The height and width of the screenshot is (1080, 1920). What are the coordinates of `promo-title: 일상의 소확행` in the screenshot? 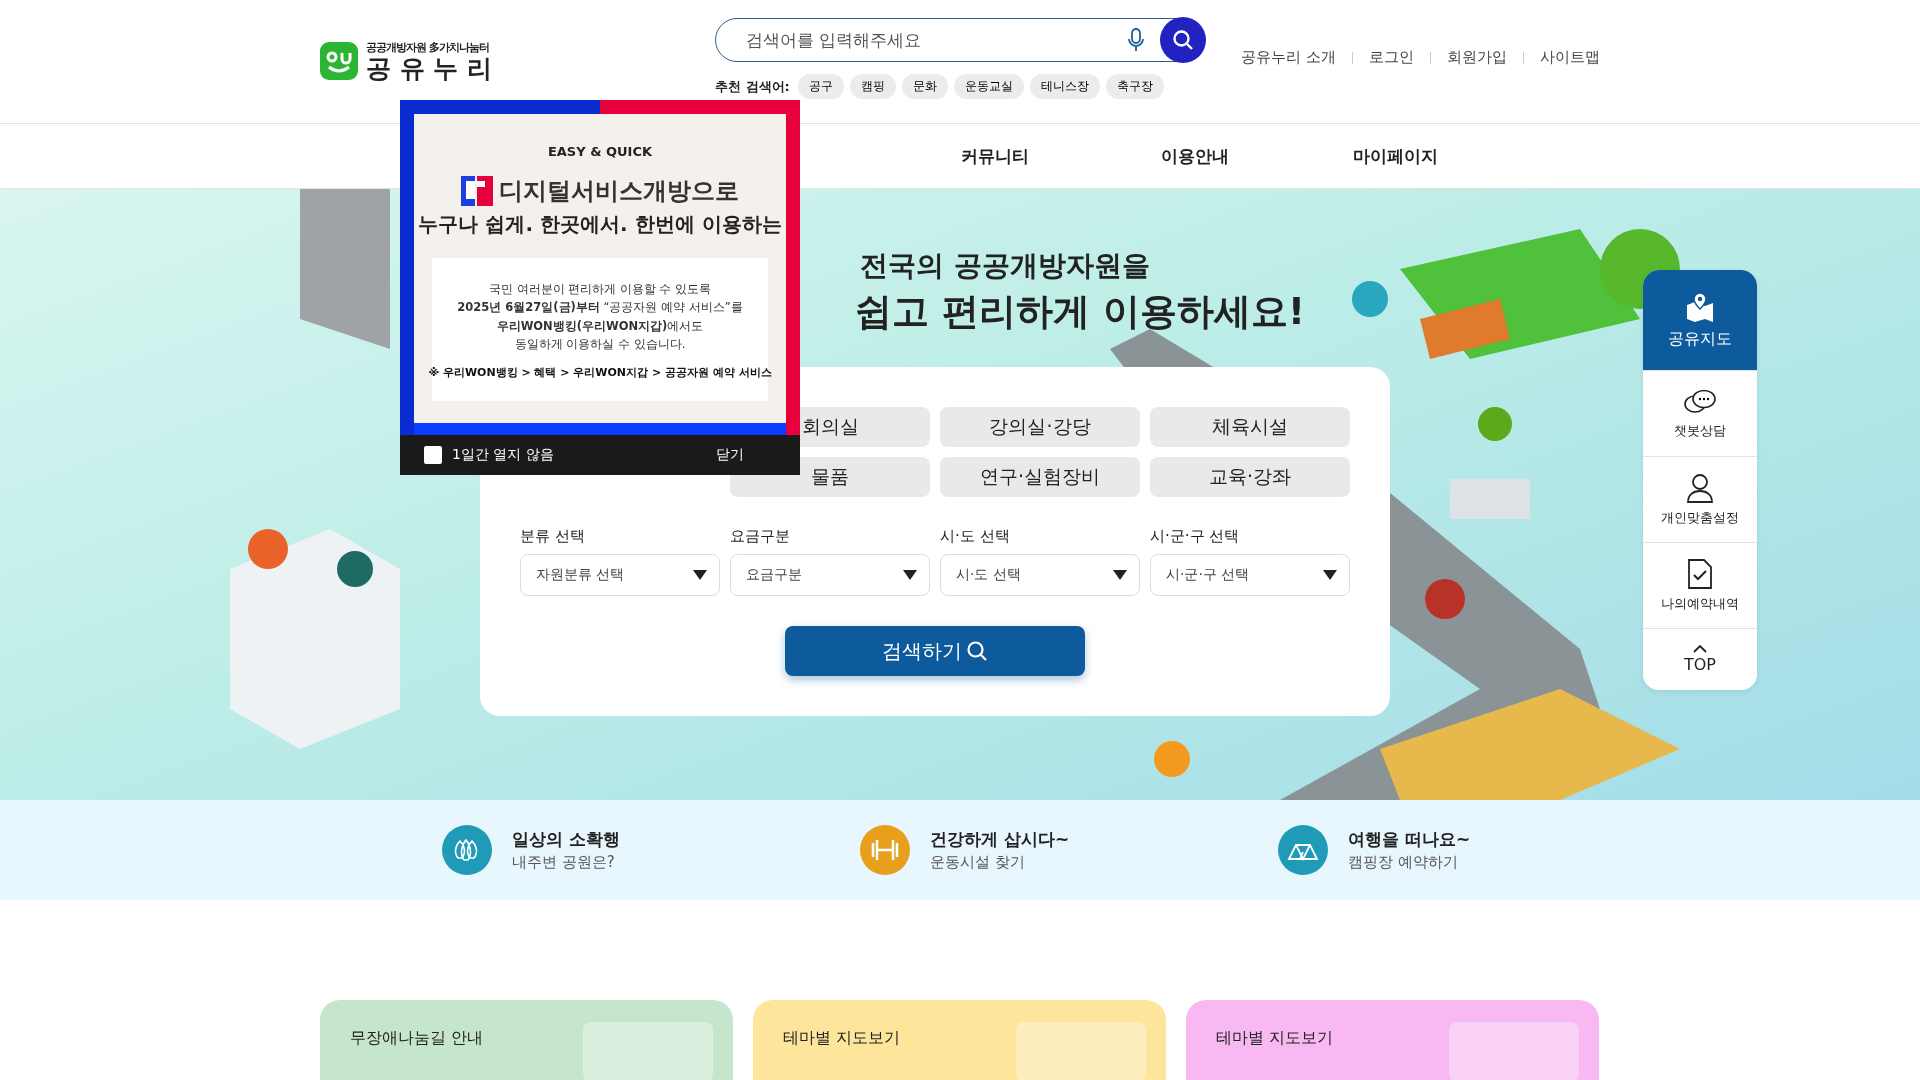 It's located at (566, 839).